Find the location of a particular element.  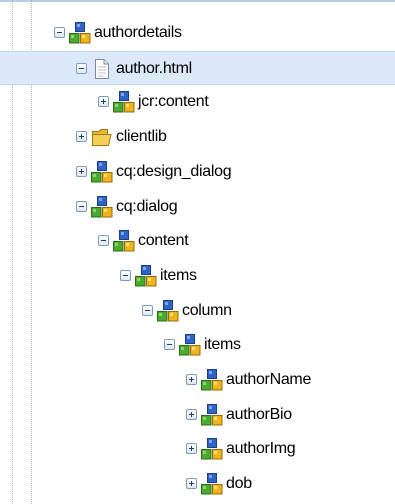

tree-node-label: author.html is located at coordinates (154, 69).